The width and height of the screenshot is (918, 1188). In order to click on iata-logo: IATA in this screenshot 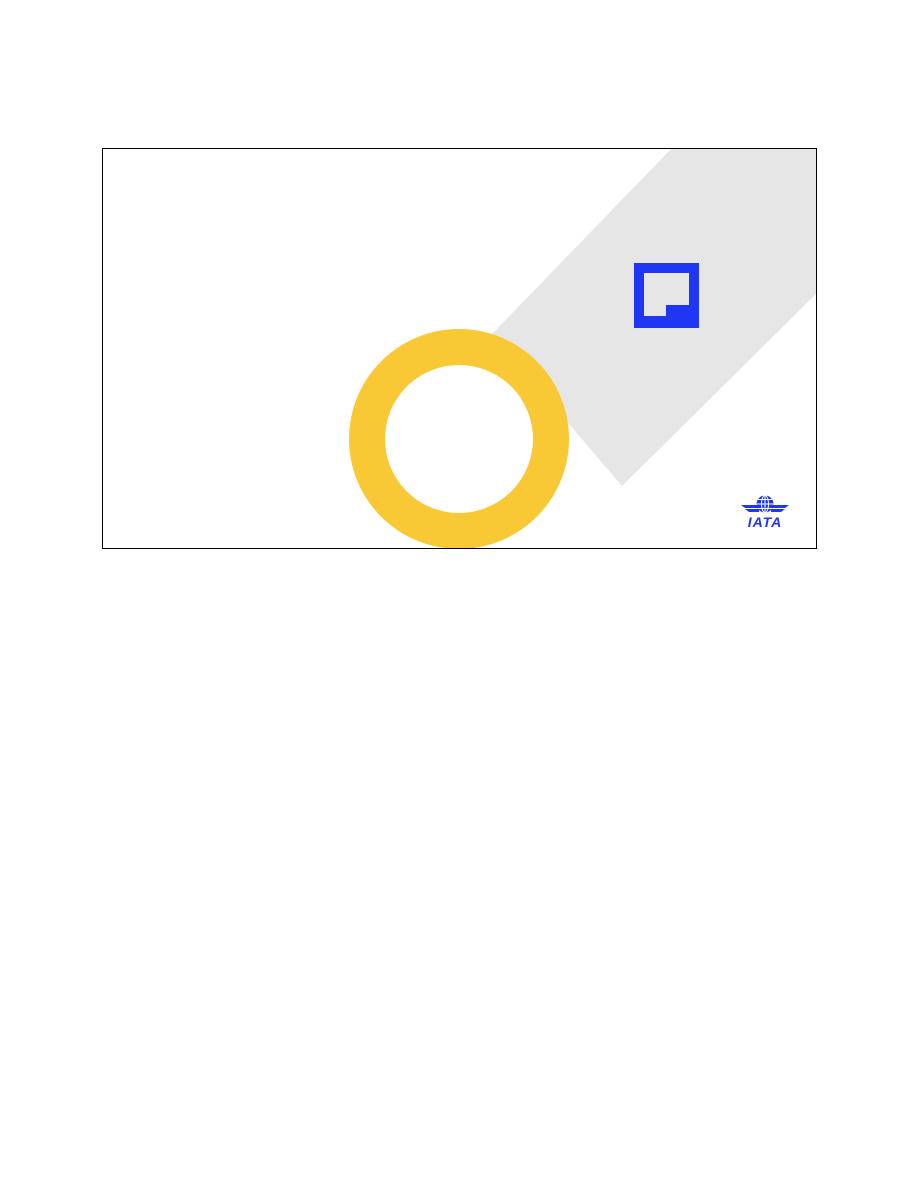, I will do `click(765, 512)`.